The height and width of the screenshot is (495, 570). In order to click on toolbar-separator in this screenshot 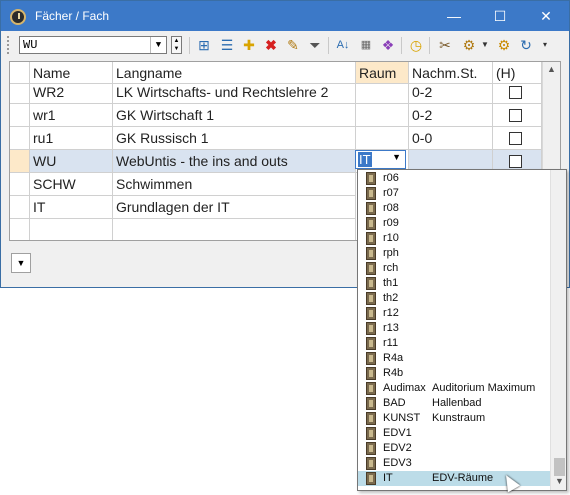, I will do `click(401, 45)`.